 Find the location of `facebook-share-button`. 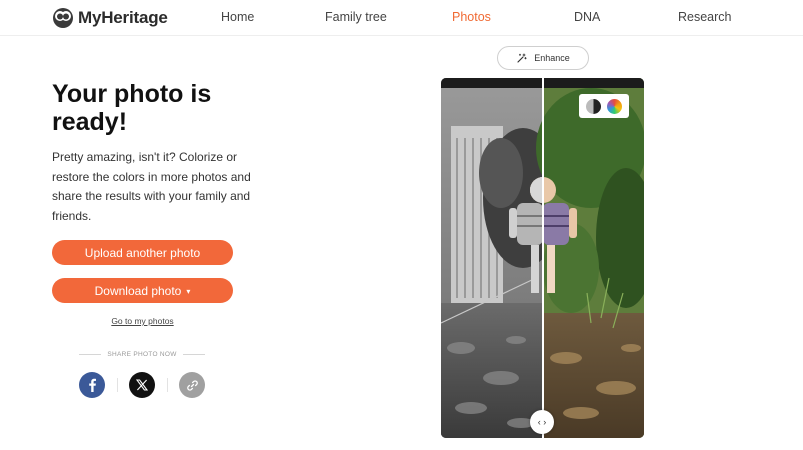

facebook-share-button is located at coordinates (92, 385).